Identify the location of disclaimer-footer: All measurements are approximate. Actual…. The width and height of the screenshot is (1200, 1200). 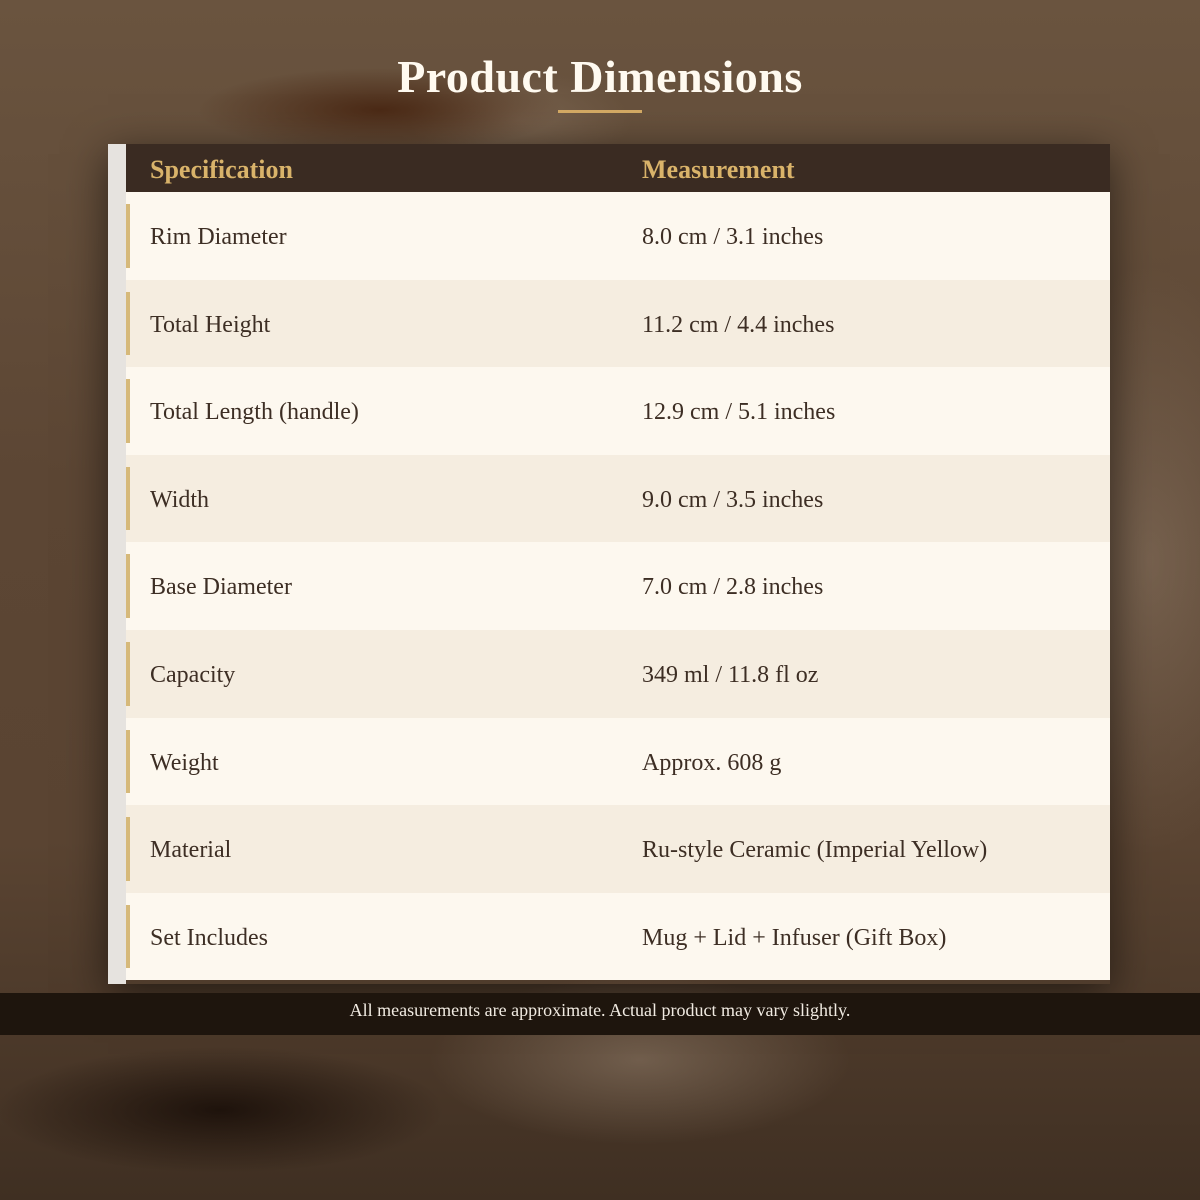
(600, 1014).